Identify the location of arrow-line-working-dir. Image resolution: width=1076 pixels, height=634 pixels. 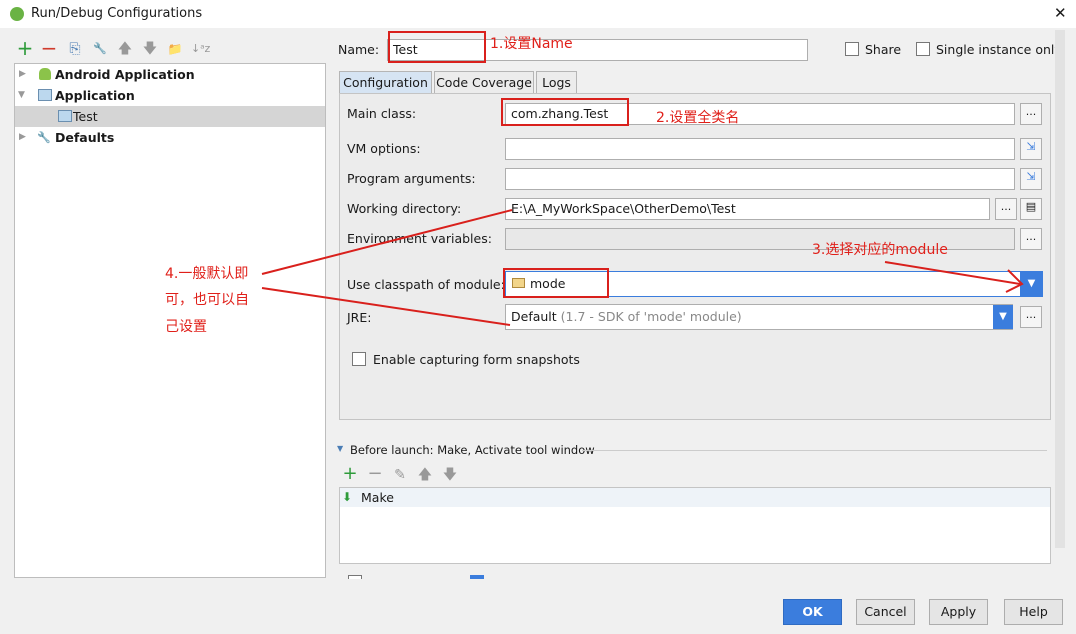
(387, 242).